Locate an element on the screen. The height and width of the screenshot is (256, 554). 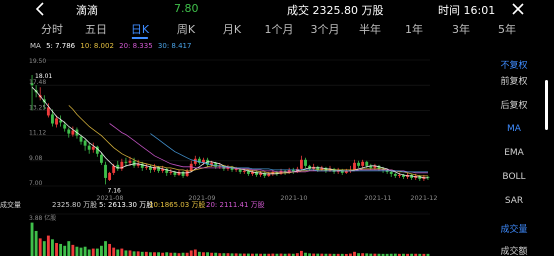
tab-weekly-k: 周K is located at coordinates (186, 29).